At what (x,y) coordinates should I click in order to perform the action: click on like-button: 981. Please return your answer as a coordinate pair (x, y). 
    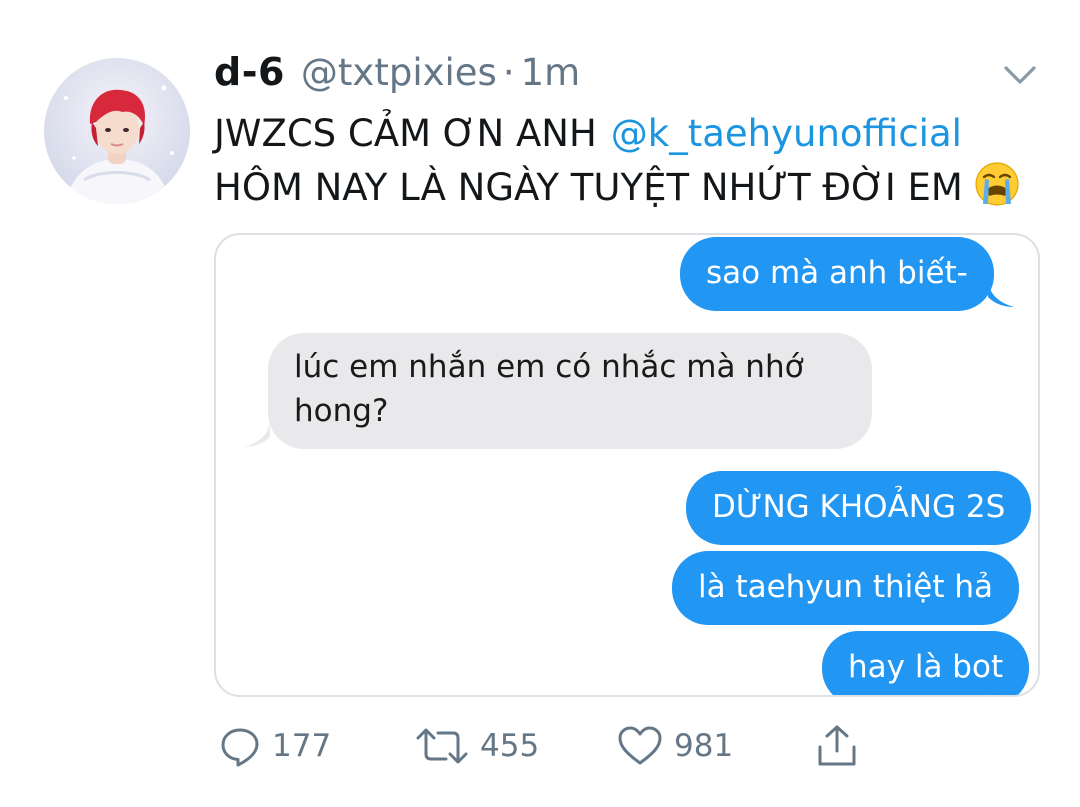
    Looking at the image, I should click on (674, 746).